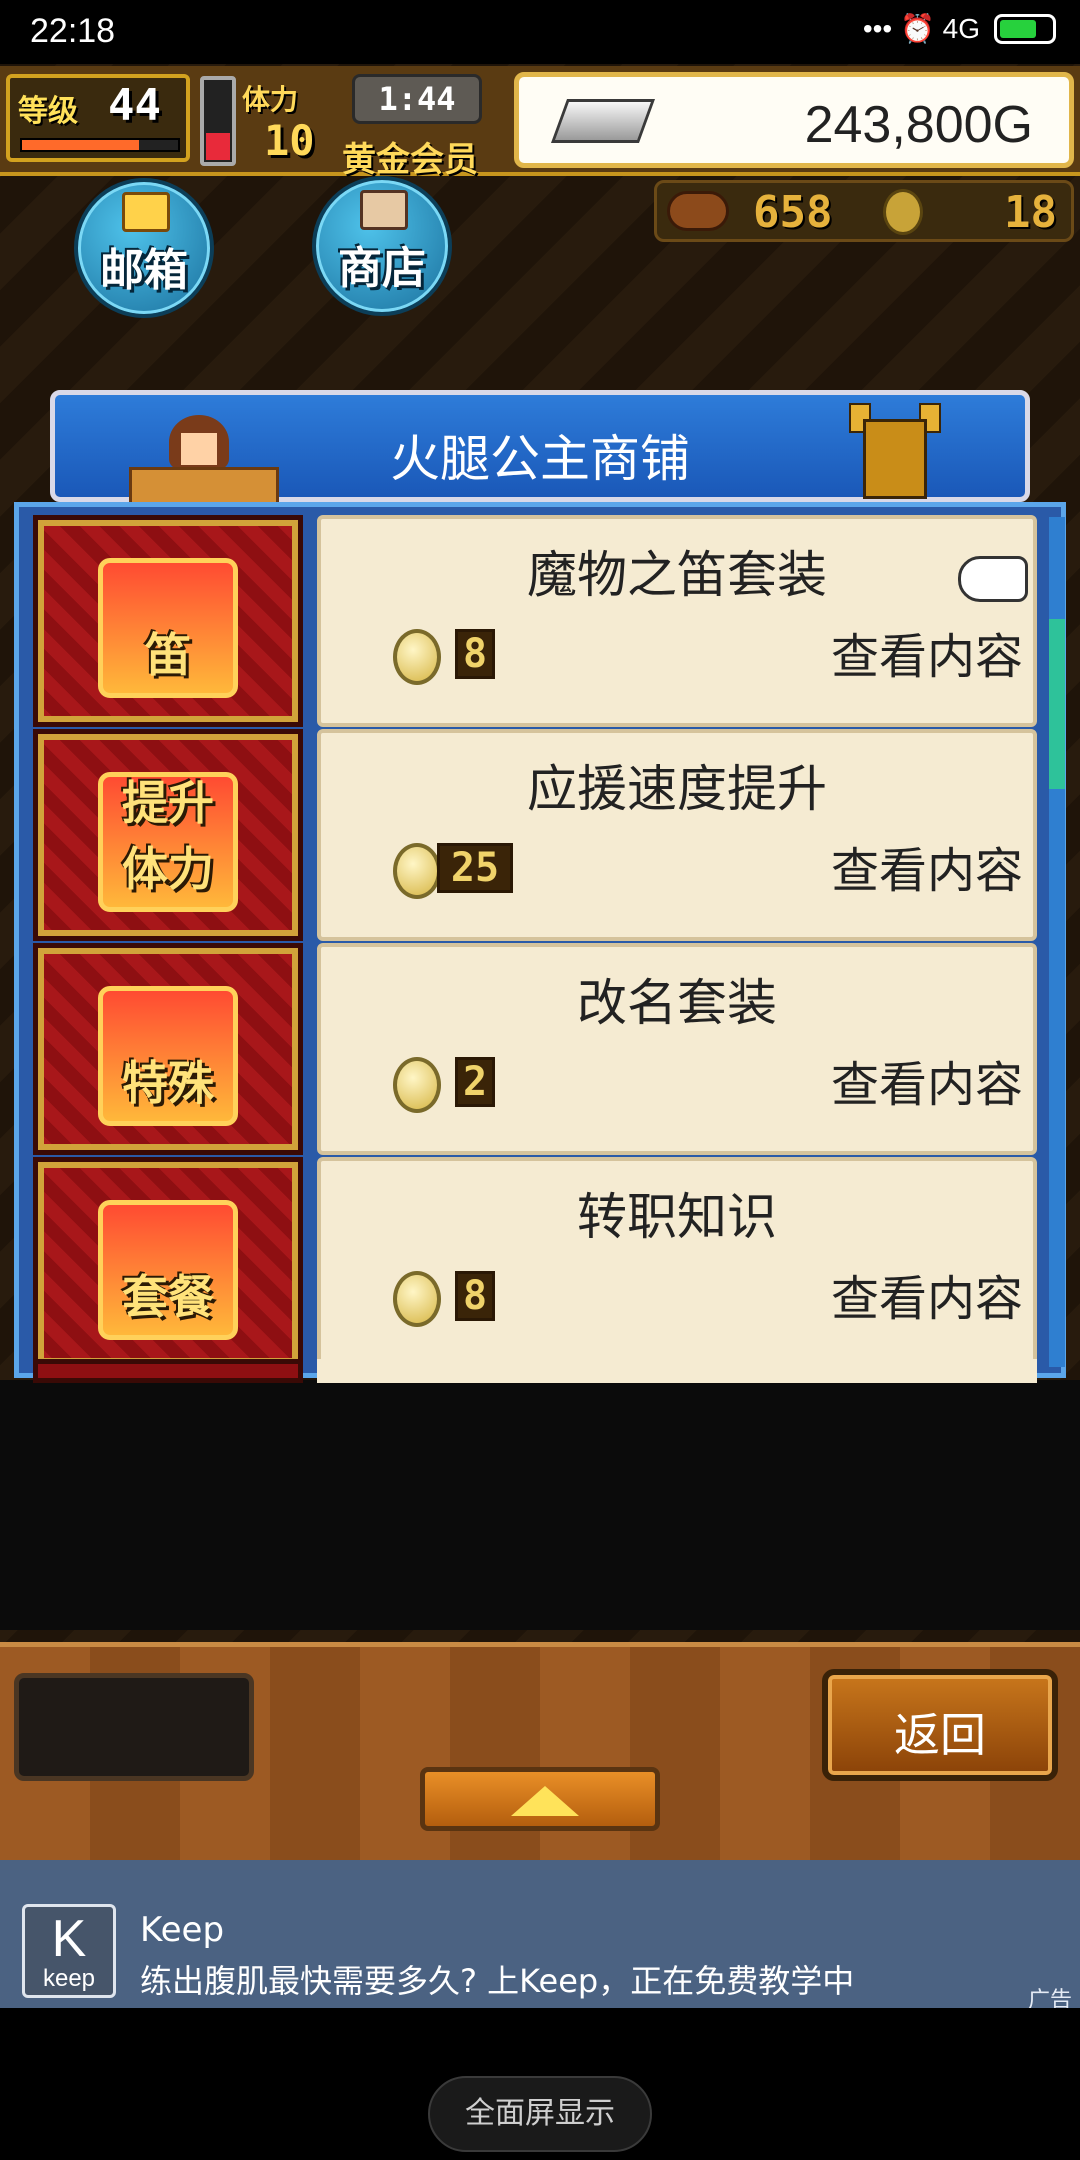  What do you see at coordinates (168, 1083) in the screenshot?
I see `item-icon-word: 特殊` at bounding box center [168, 1083].